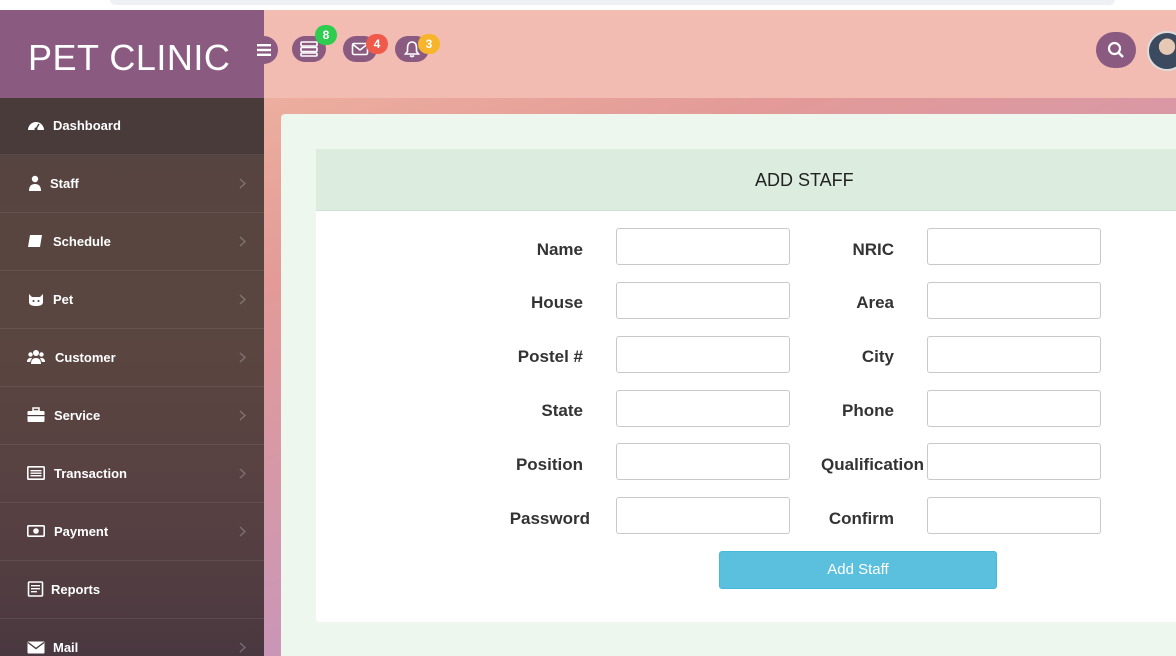 The image size is (1176, 656). Describe the element at coordinates (557, 302) in the screenshot. I see `house-label: House` at that location.